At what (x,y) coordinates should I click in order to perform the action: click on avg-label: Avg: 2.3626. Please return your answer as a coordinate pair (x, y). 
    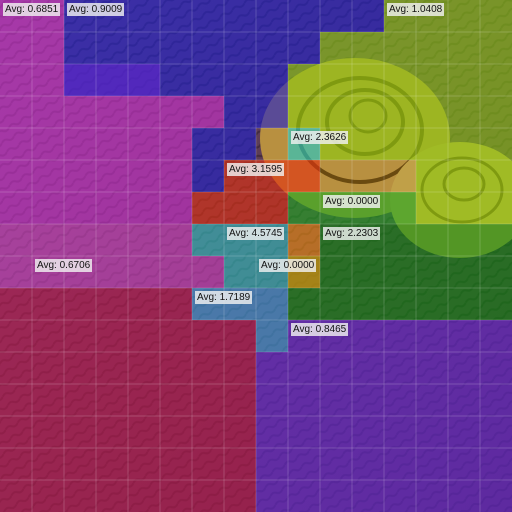
    Looking at the image, I should click on (320, 137).